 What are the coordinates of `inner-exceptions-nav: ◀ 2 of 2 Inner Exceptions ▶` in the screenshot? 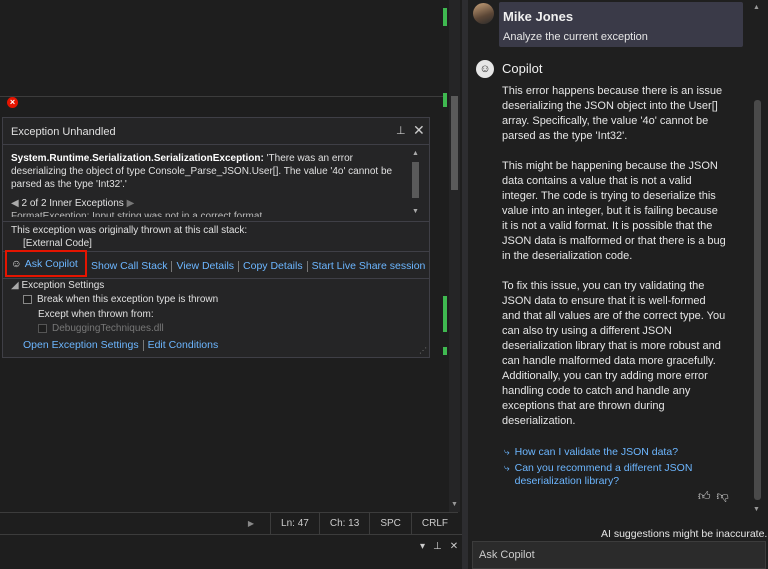 It's located at (72, 203).